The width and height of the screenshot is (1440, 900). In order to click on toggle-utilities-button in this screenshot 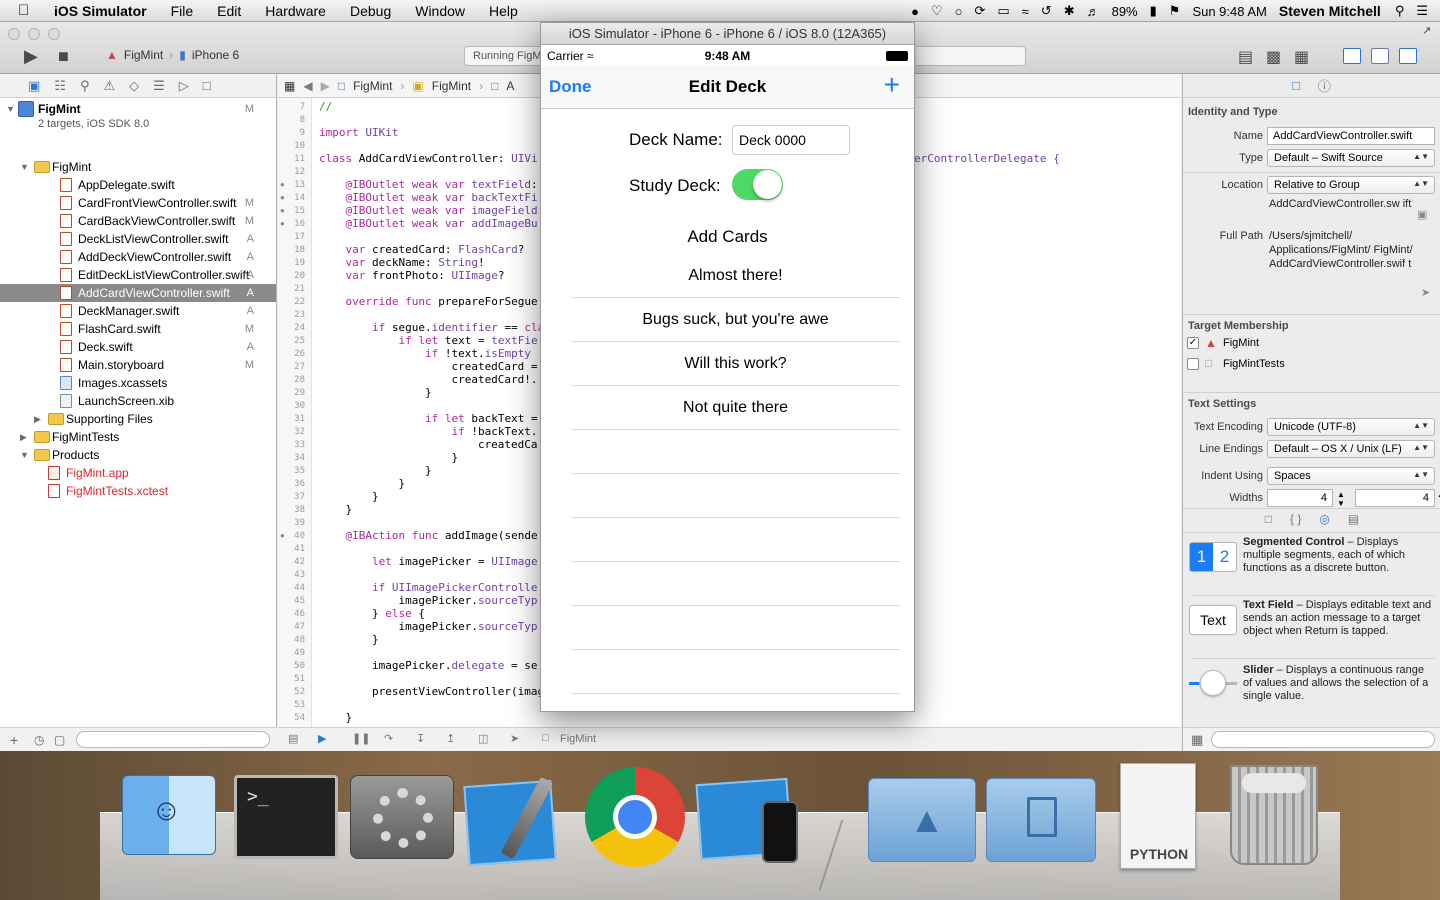, I will do `click(1408, 56)`.